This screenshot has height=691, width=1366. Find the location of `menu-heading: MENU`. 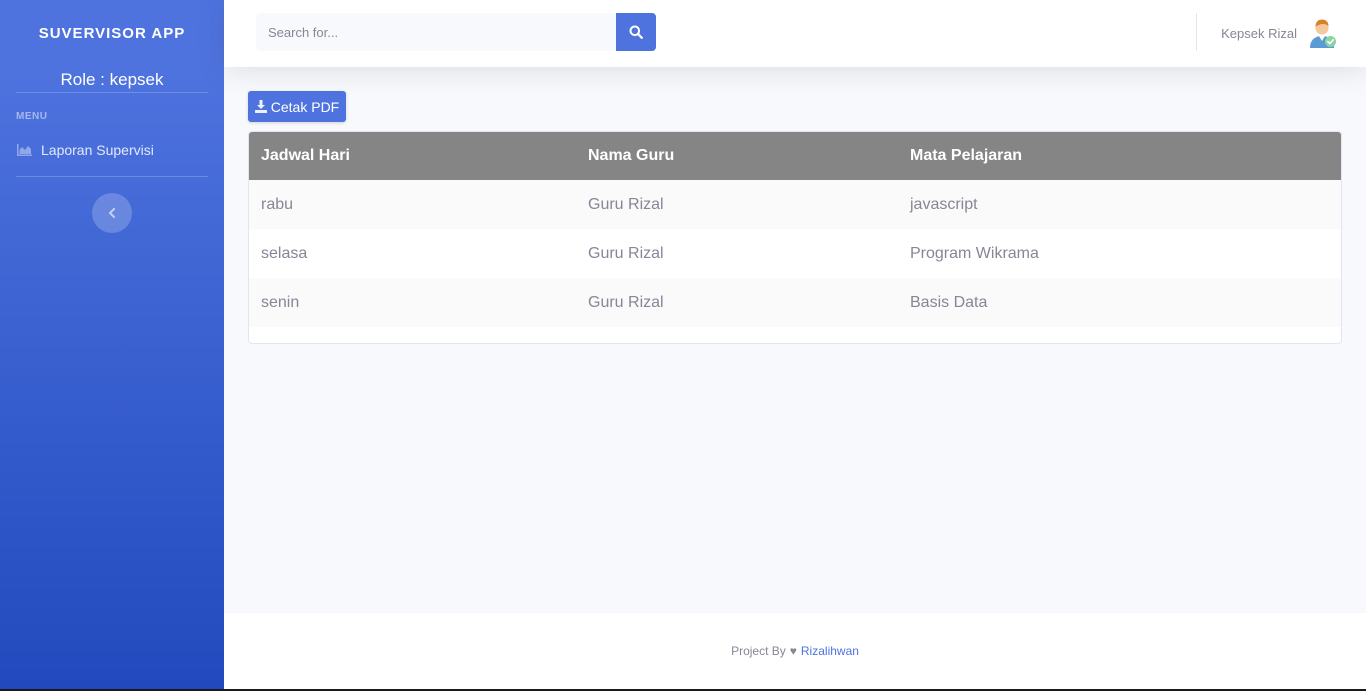

menu-heading: MENU is located at coordinates (32, 116).